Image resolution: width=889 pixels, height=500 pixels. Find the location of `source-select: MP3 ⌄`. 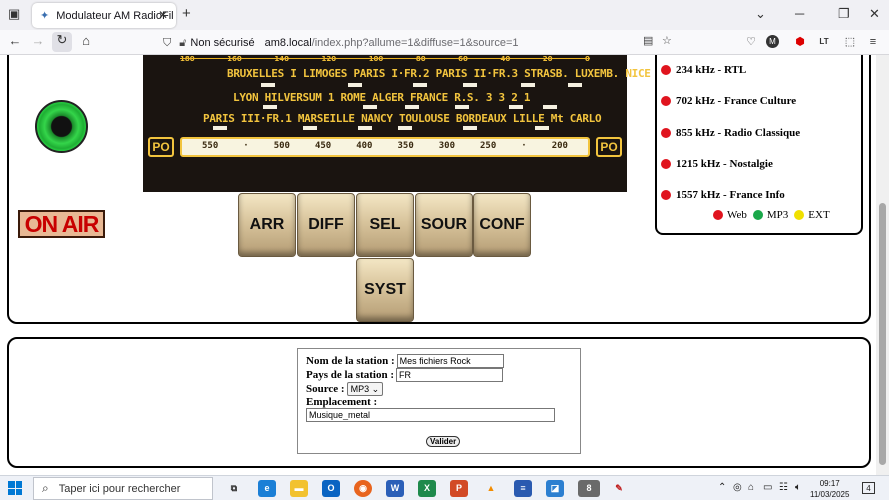

source-select: MP3 ⌄ is located at coordinates (365, 389).